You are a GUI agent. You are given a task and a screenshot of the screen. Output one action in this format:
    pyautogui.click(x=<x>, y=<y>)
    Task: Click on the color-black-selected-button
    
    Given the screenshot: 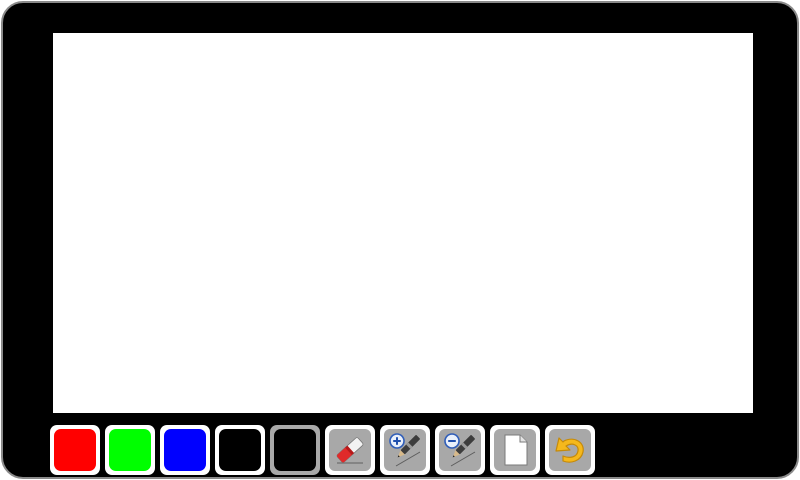 What is the action you would take?
    pyautogui.click(x=295, y=450)
    